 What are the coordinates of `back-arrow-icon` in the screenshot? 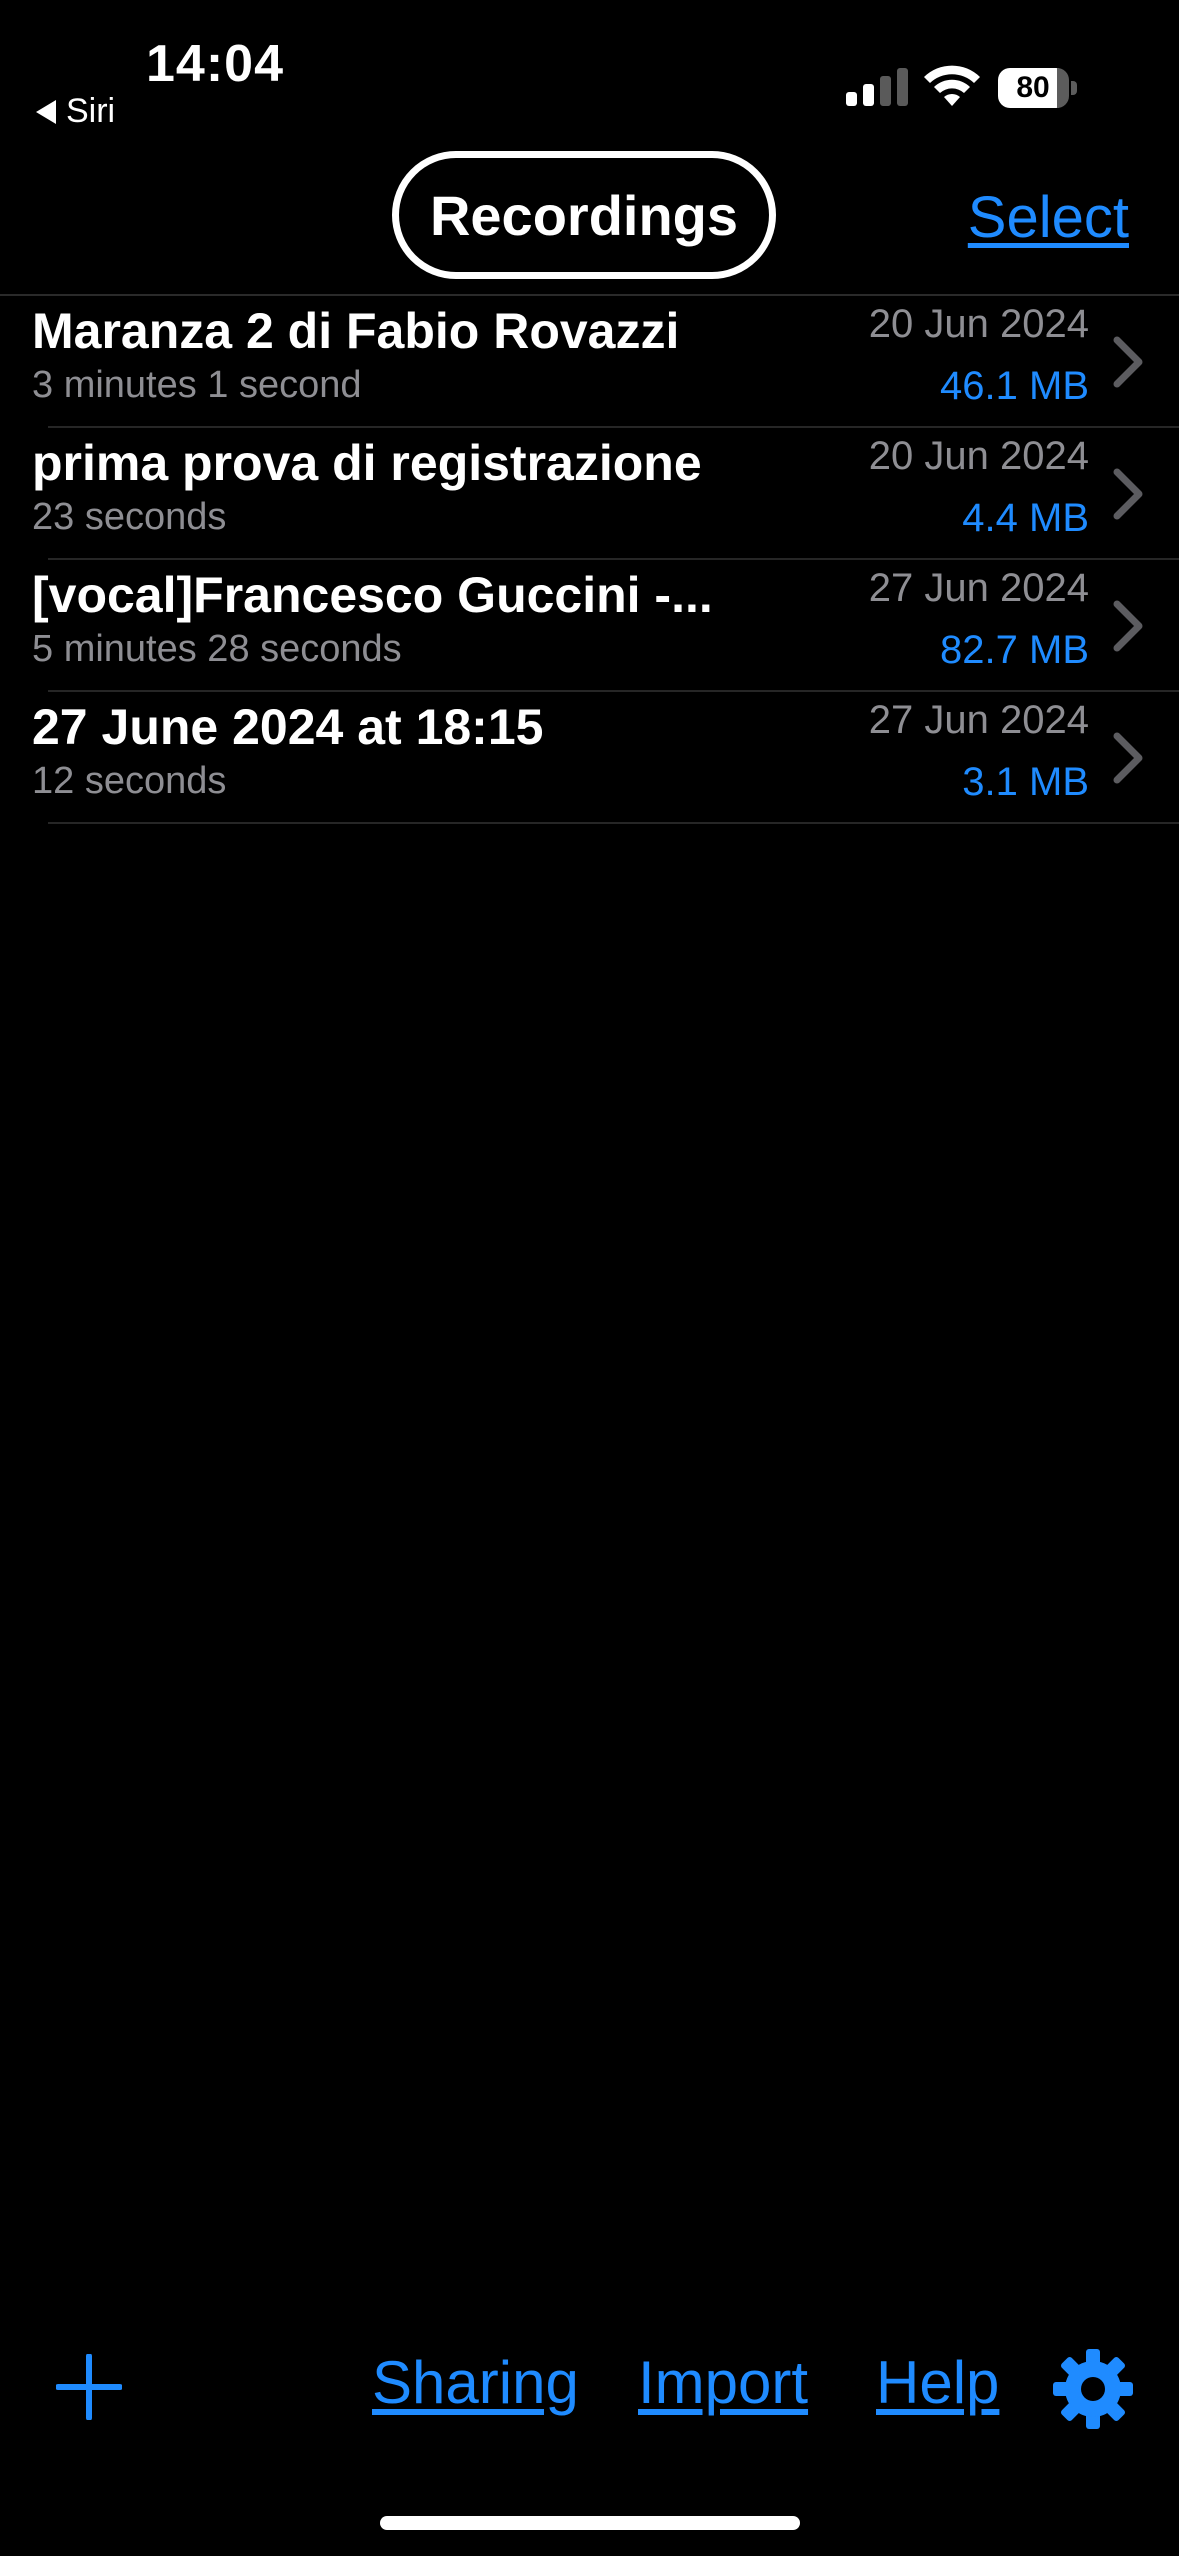 It's located at (46, 111).